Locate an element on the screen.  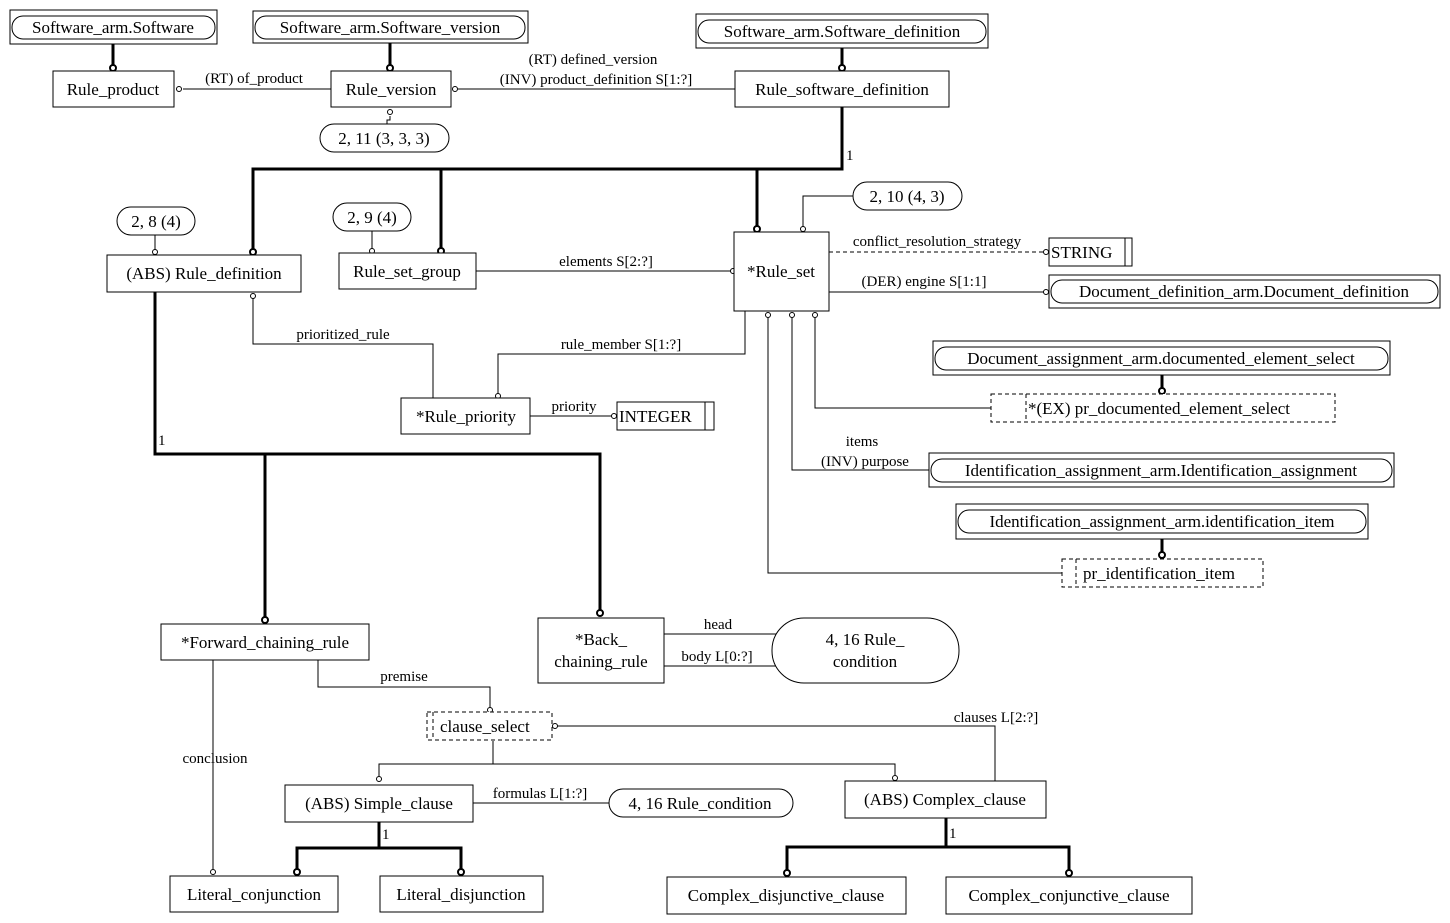
entity-label: Complex_conjunctive_clause is located at coordinates (1068, 895).